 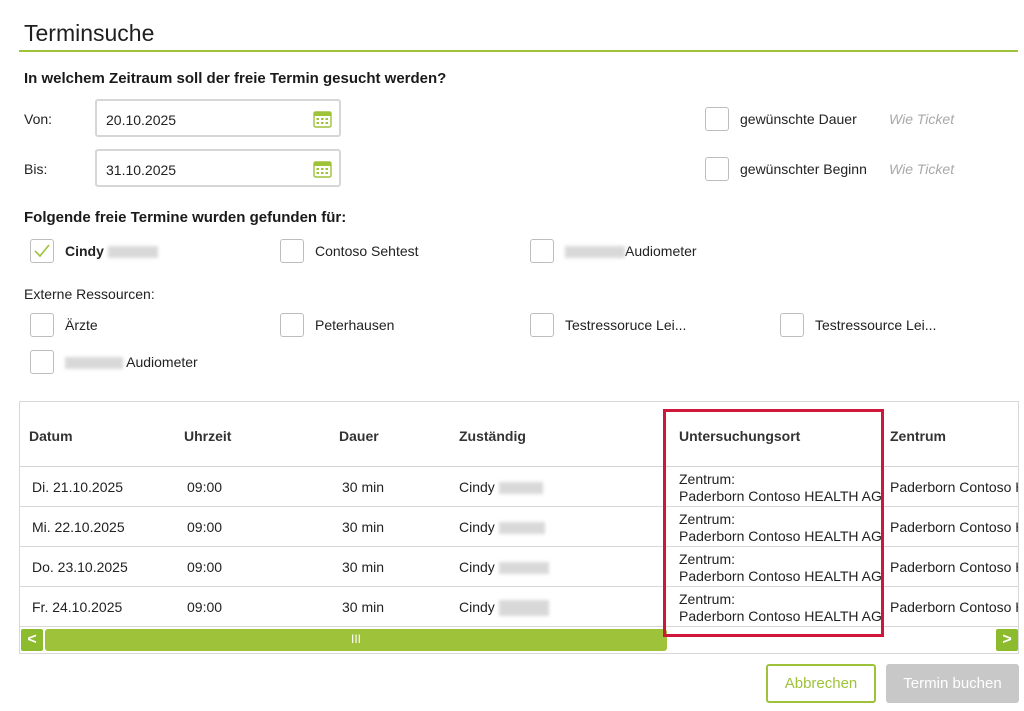 What do you see at coordinates (631, 251) in the screenshot?
I see `resource-label-audiometer: Audiometer` at bounding box center [631, 251].